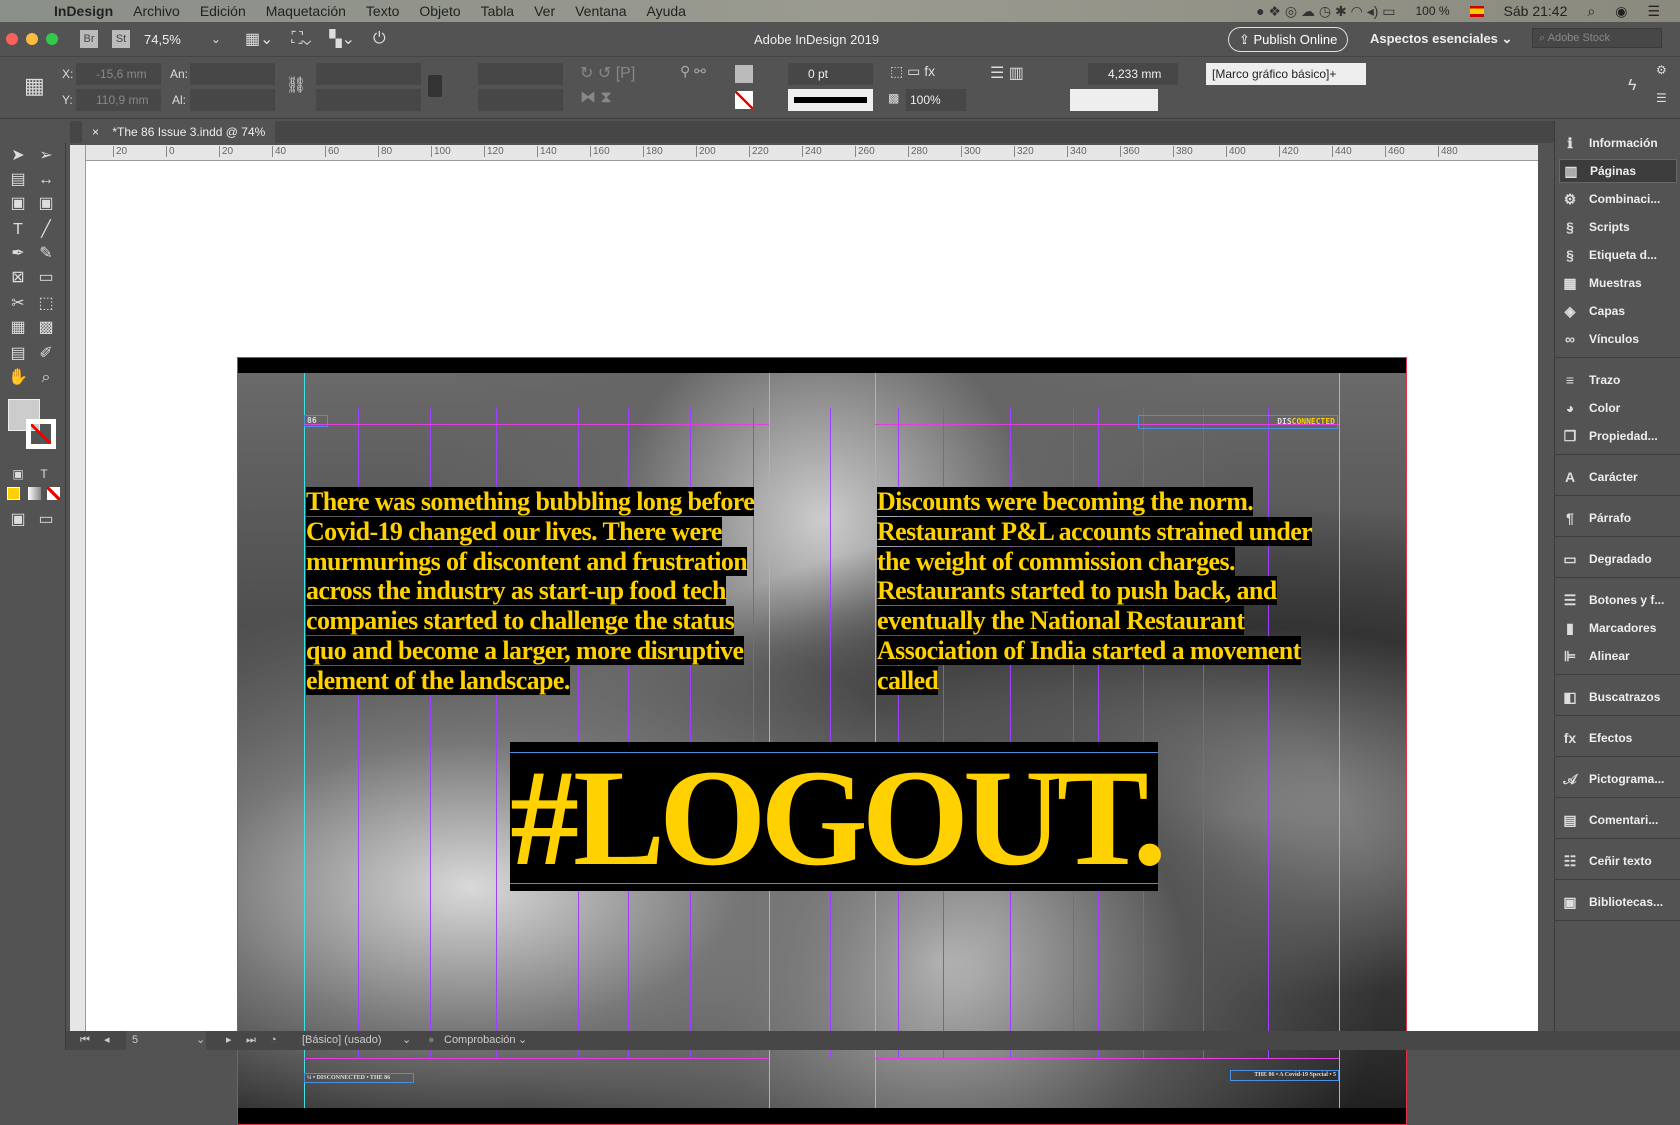  What do you see at coordinates (439, 11) in the screenshot?
I see `menu-objeto: Objeto` at bounding box center [439, 11].